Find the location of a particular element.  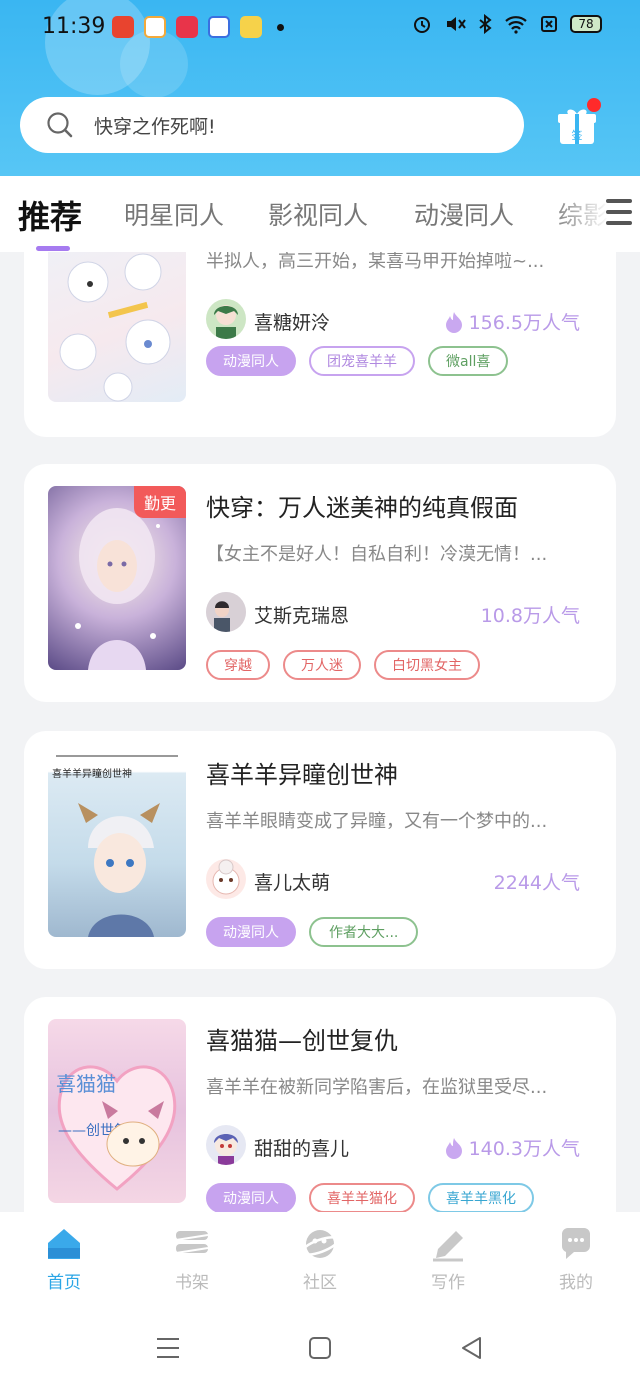

popularity-count: 2244人气 is located at coordinates (536, 883).